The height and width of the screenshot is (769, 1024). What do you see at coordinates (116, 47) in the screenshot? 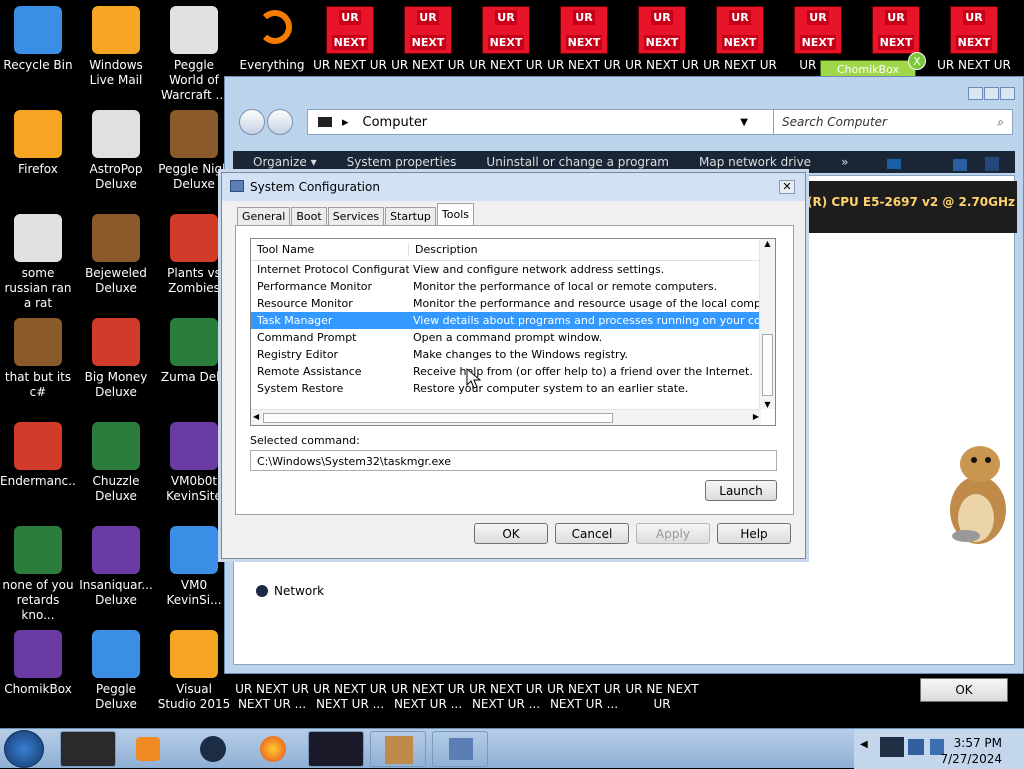
I see `desktop-icon: Windows Live Mail` at bounding box center [116, 47].